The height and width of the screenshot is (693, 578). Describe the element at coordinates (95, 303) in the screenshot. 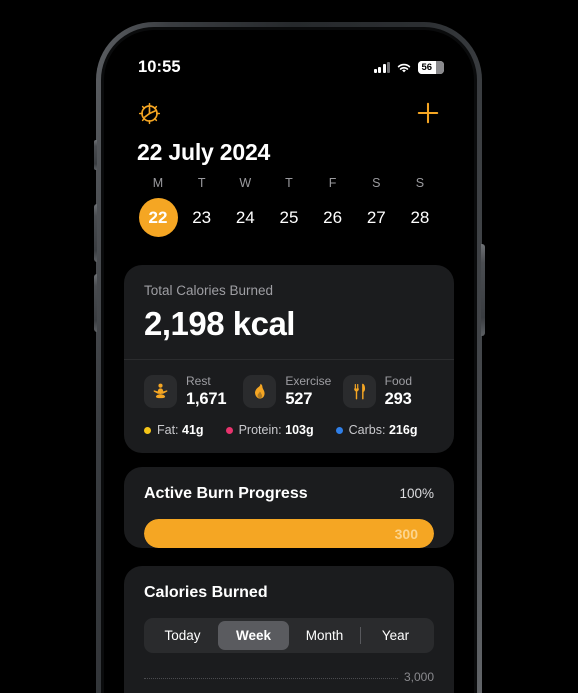

I see `volume-down-button` at that location.